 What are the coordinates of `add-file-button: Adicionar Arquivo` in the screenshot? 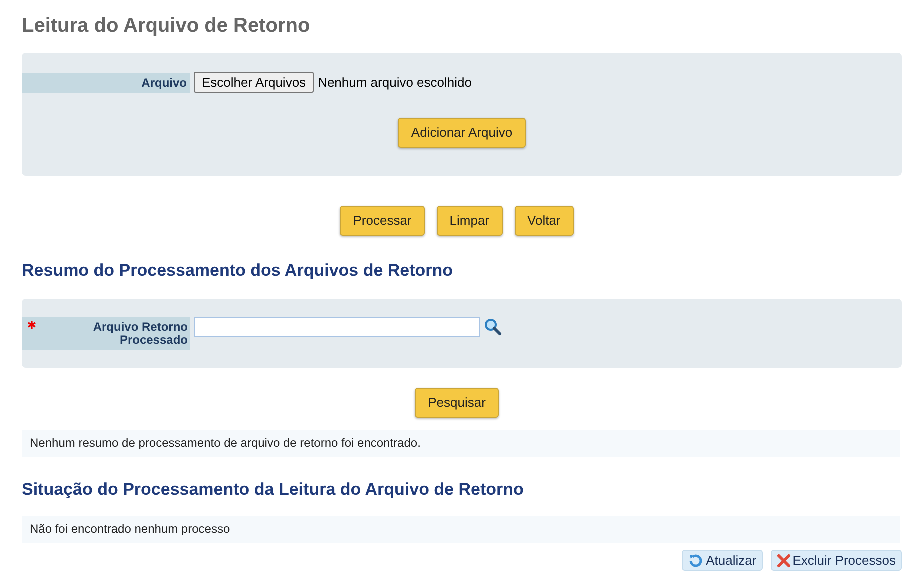 It's located at (462, 133).